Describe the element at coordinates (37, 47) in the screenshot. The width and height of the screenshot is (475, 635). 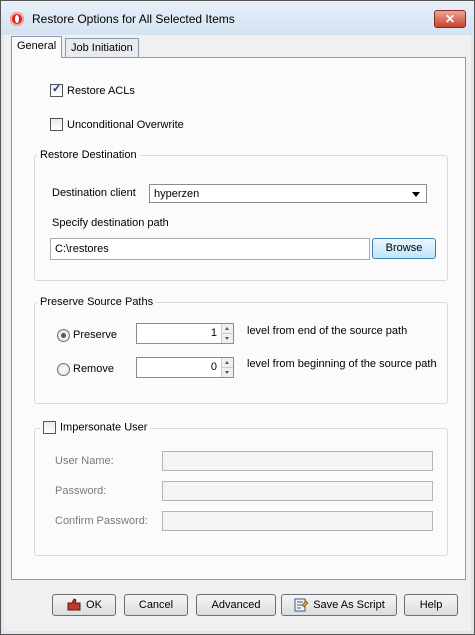
I see `tab-general: General` at that location.